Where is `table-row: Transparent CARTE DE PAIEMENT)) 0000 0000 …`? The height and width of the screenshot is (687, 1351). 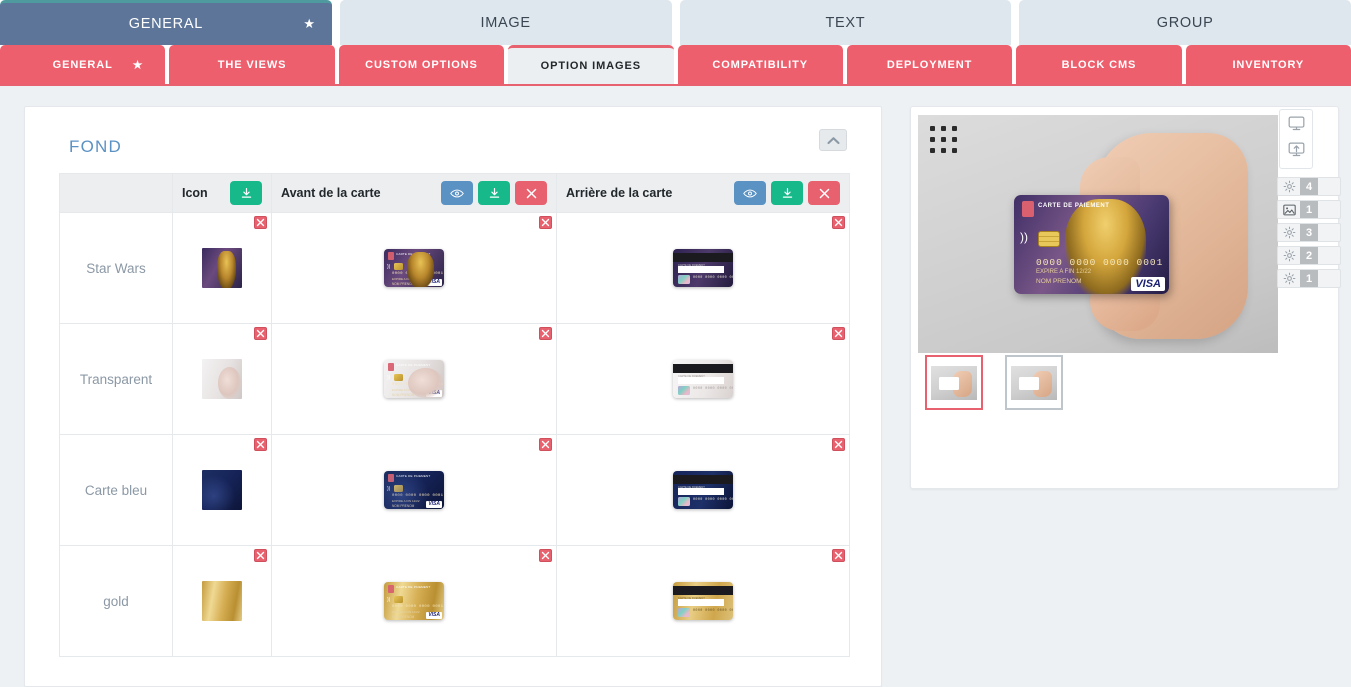
table-row: Transparent CARTE DE PAIEMENT)) 0000 0000 … is located at coordinates (454, 379).